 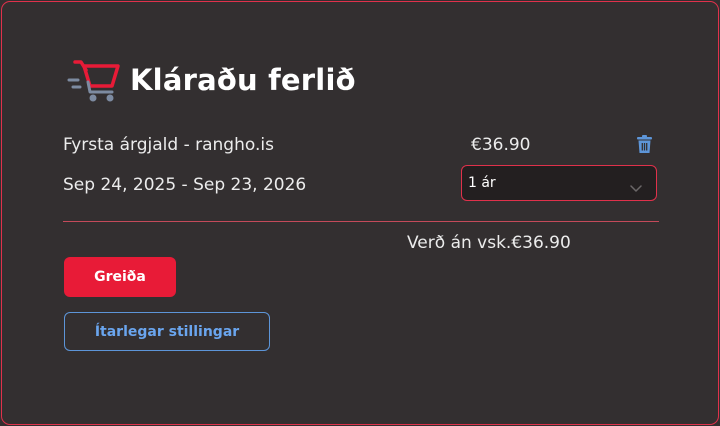 What do you see at coordinates (559, 183) in the screenshot?
I see `period-select: 1 ár` at bounding box center [559, 183].